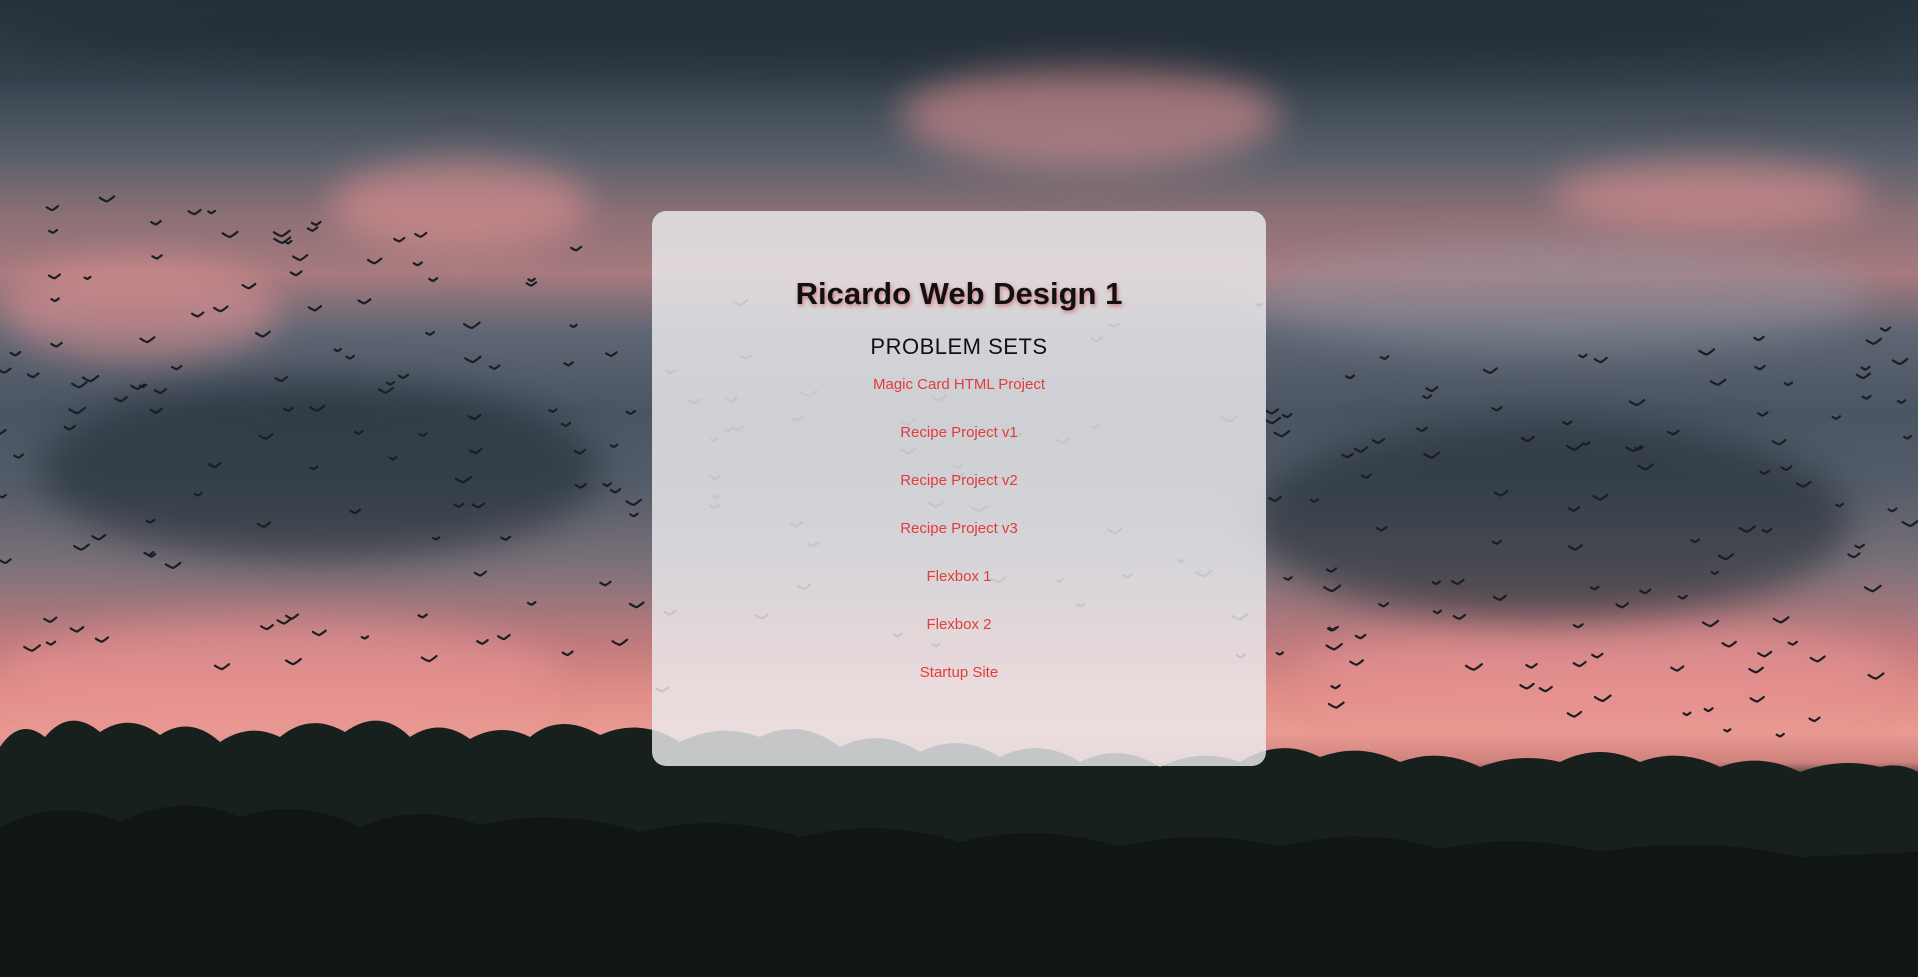 This screenshot has width=1918, height=977. What do you see at coordinates (959, 347) in the screenshot?
I see `section-heading: PROBLEM SETS` at bounding box center [959, 347].